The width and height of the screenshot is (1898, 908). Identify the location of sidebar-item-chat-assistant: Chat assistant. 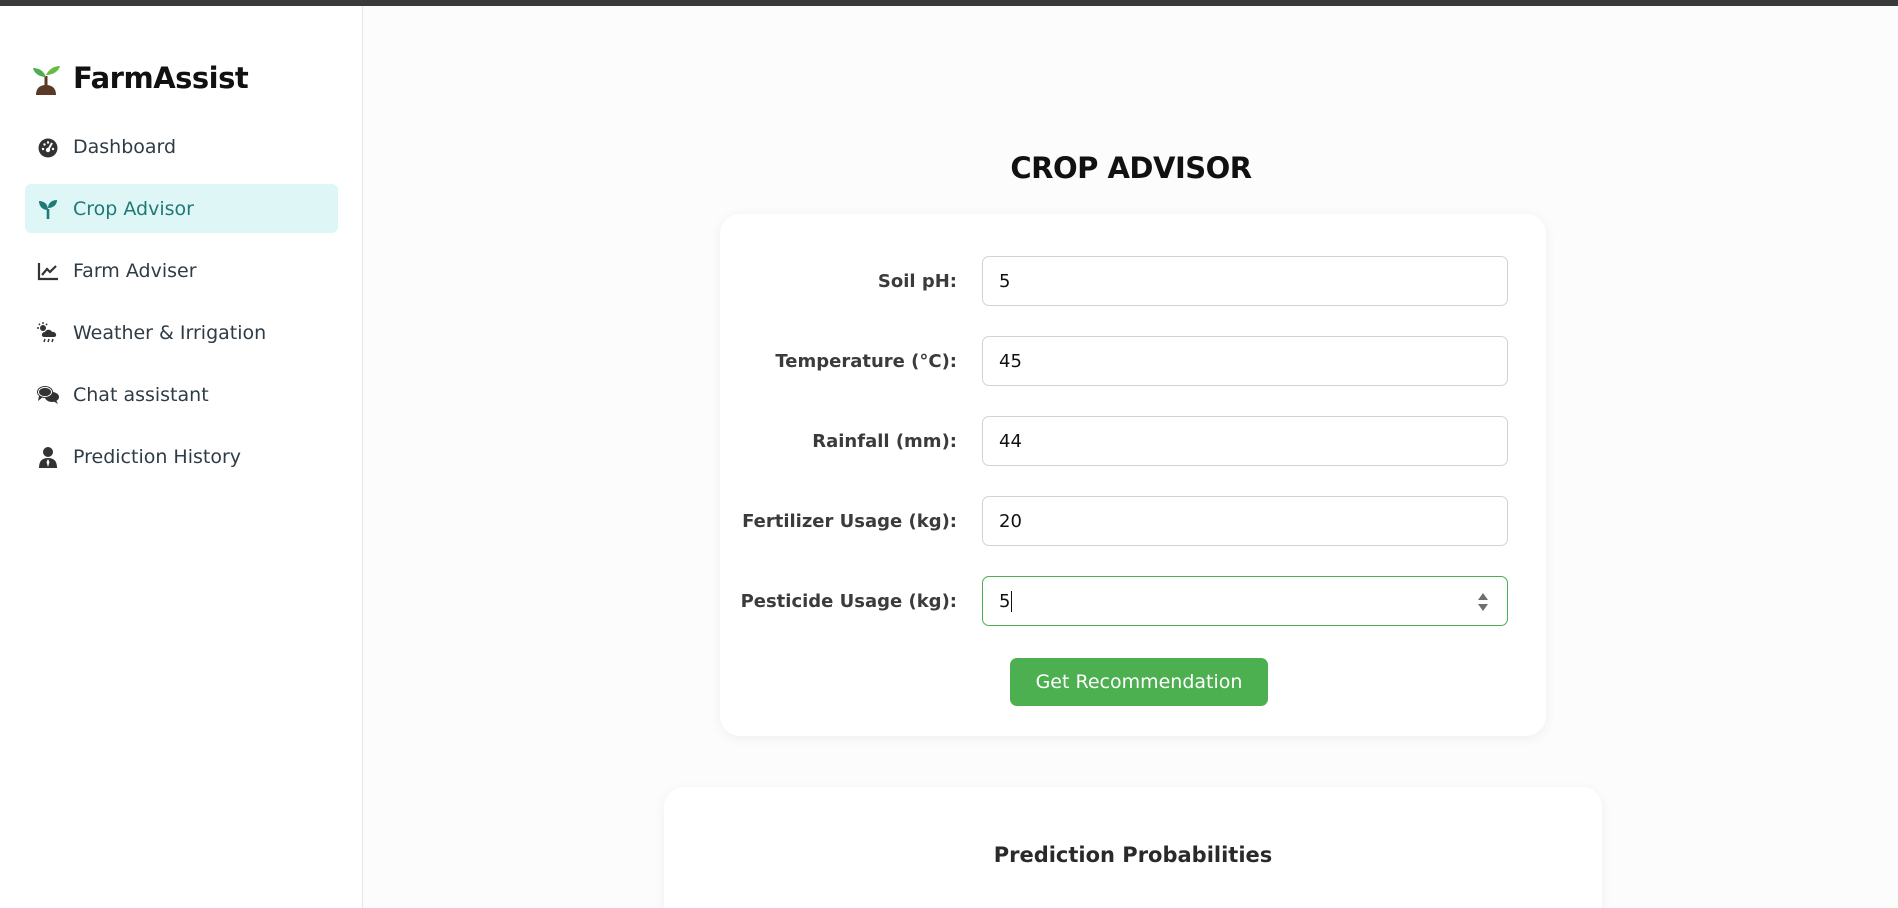
(181, 394).